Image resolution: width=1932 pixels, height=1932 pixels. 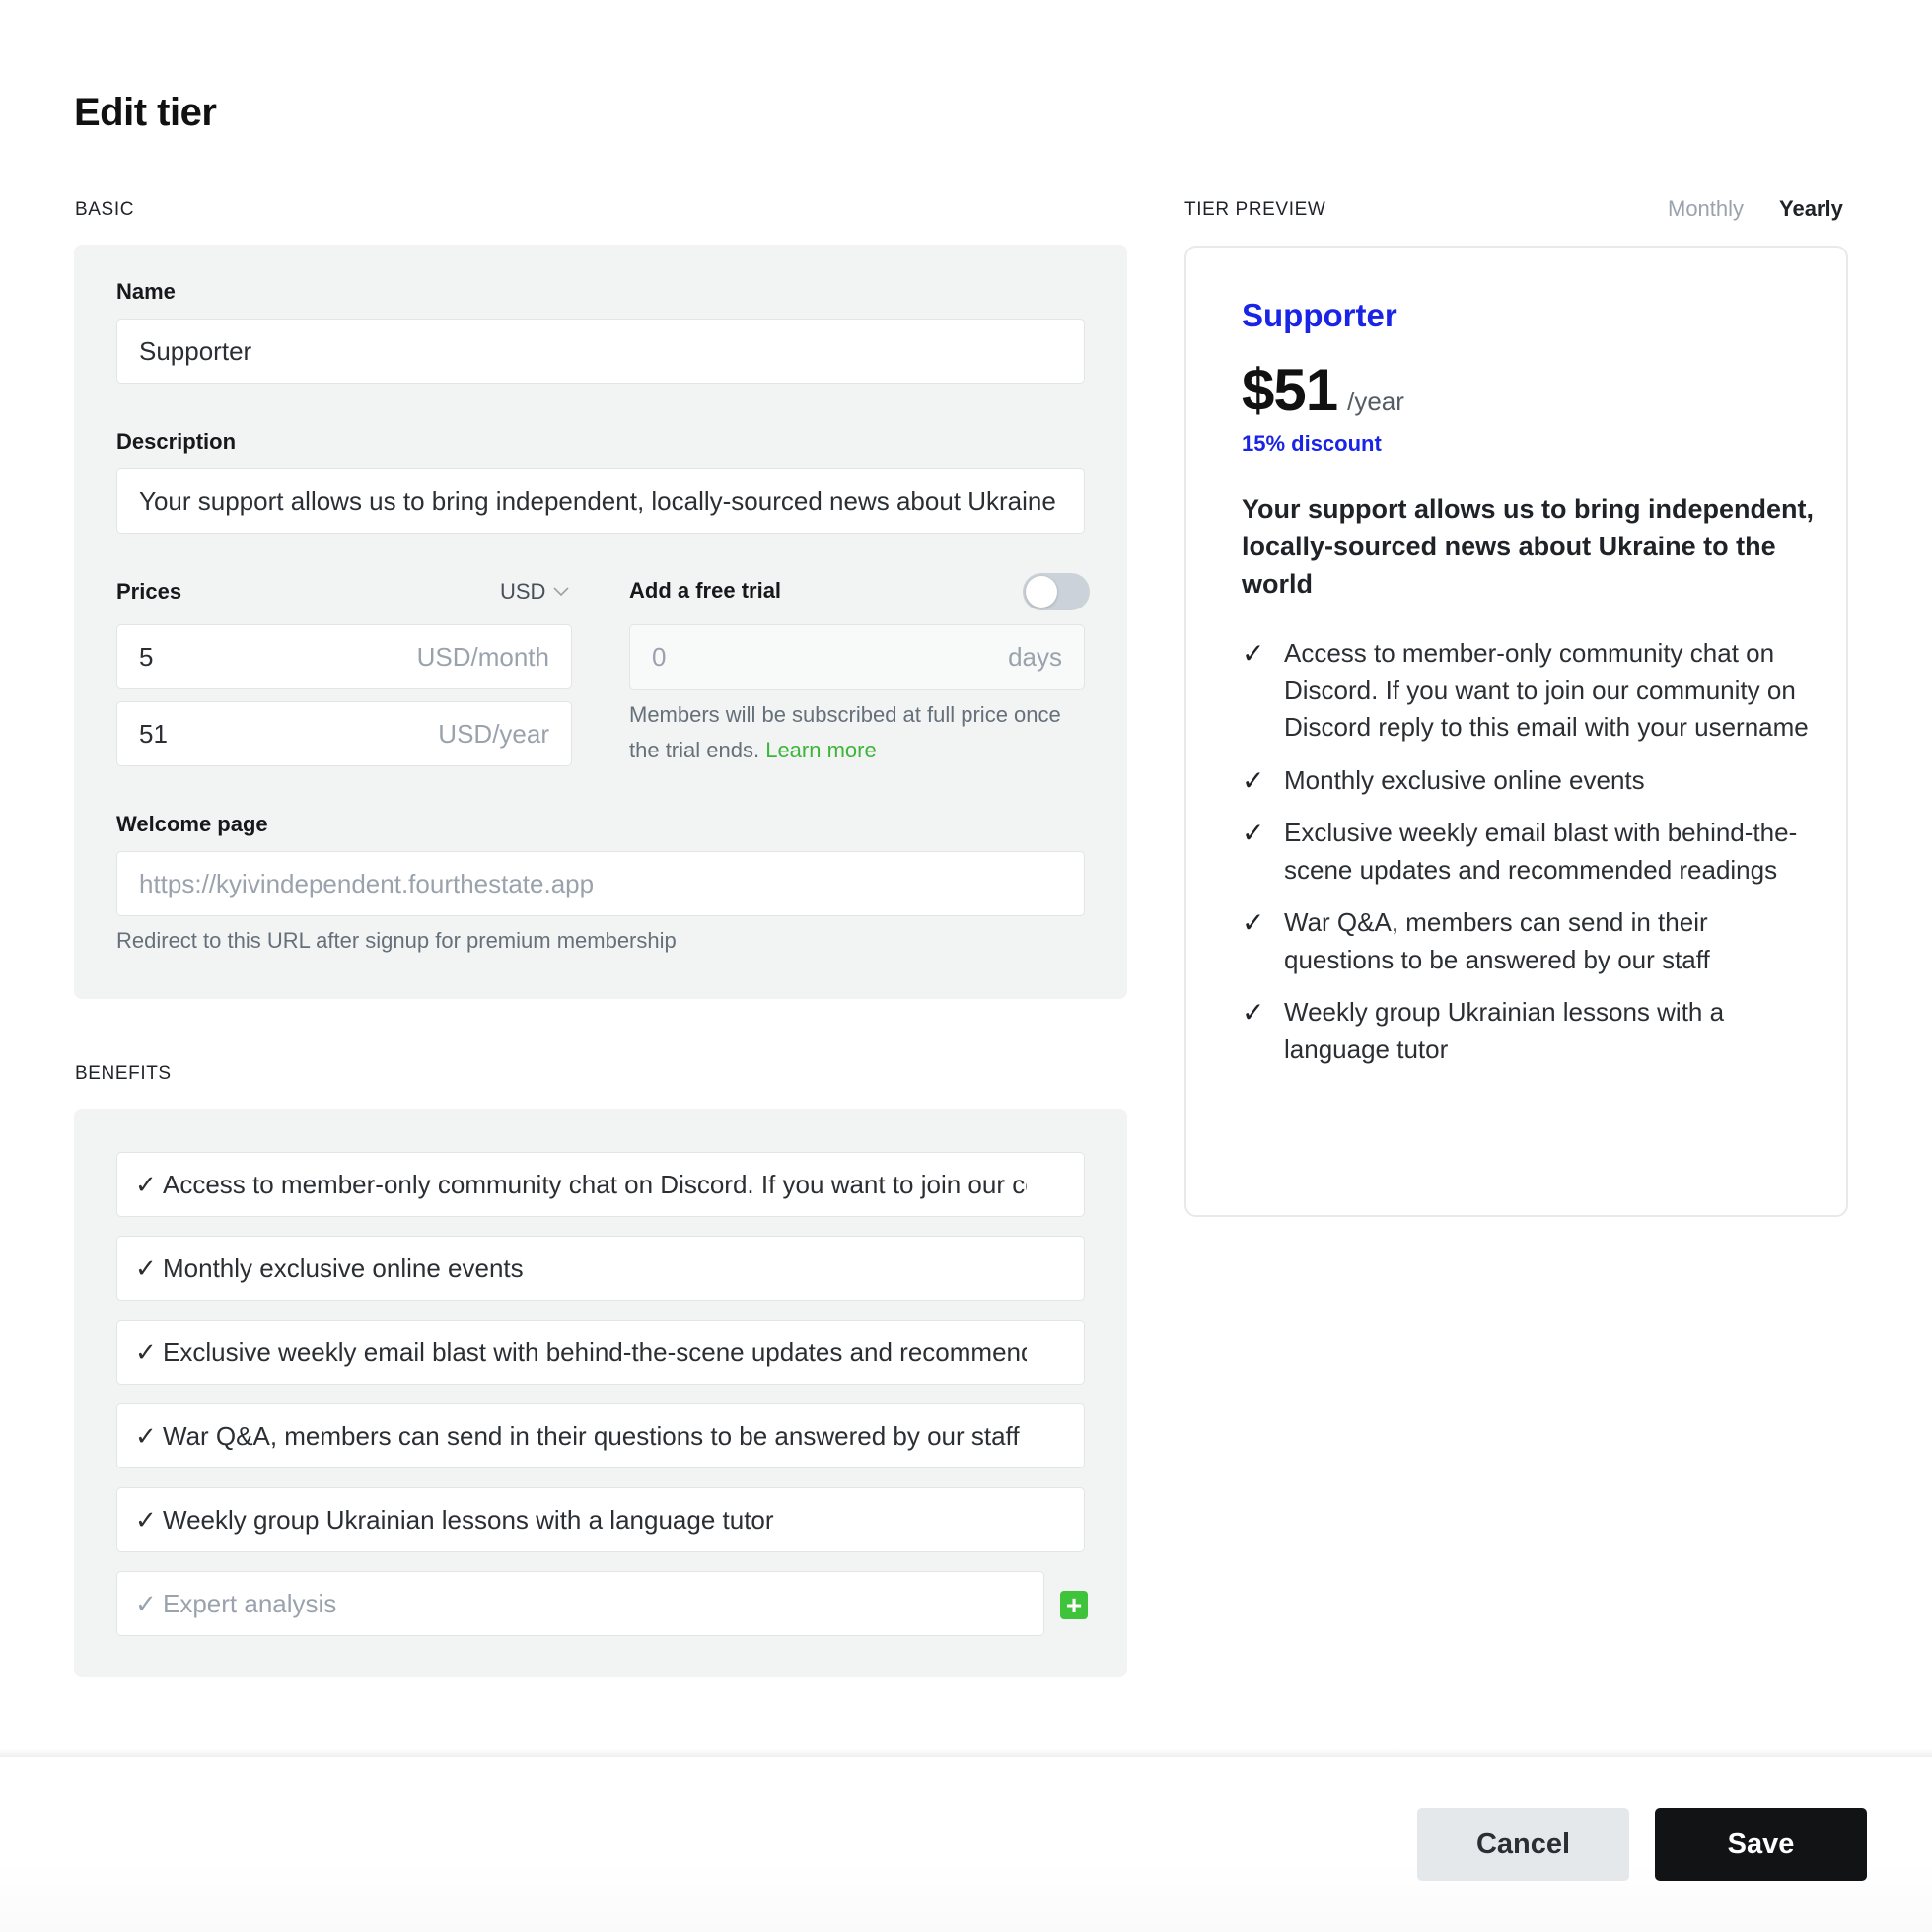 What do you see at coordinates (857, 657) in the screenshot?
I see `trial-days-input: 0 days` at bounding box center [857, 657].